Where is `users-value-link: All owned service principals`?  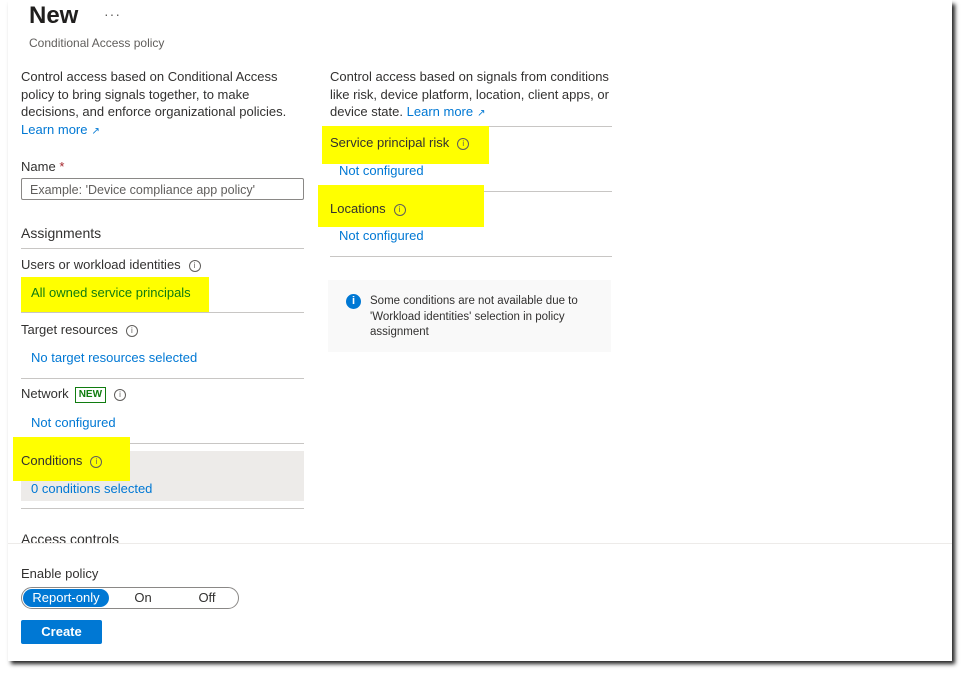 users-value-link: All owned service principals is located at coordinates (111, 292).